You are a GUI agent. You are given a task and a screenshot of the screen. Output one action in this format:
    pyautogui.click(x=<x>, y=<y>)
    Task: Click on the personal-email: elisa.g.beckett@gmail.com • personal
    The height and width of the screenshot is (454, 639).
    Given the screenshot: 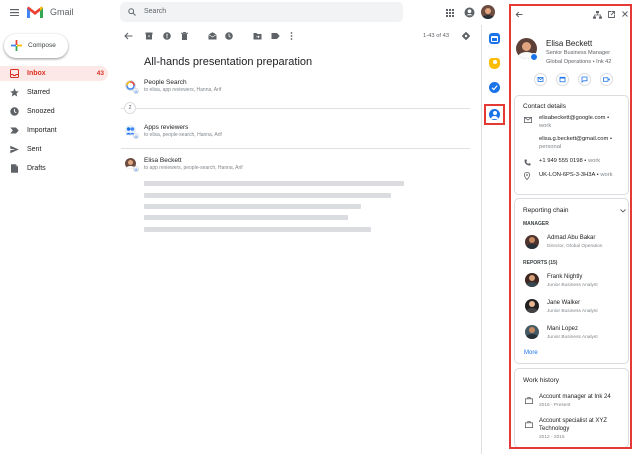 What is the action you would take?
    pyautogui.click(x=575, y=143)
    